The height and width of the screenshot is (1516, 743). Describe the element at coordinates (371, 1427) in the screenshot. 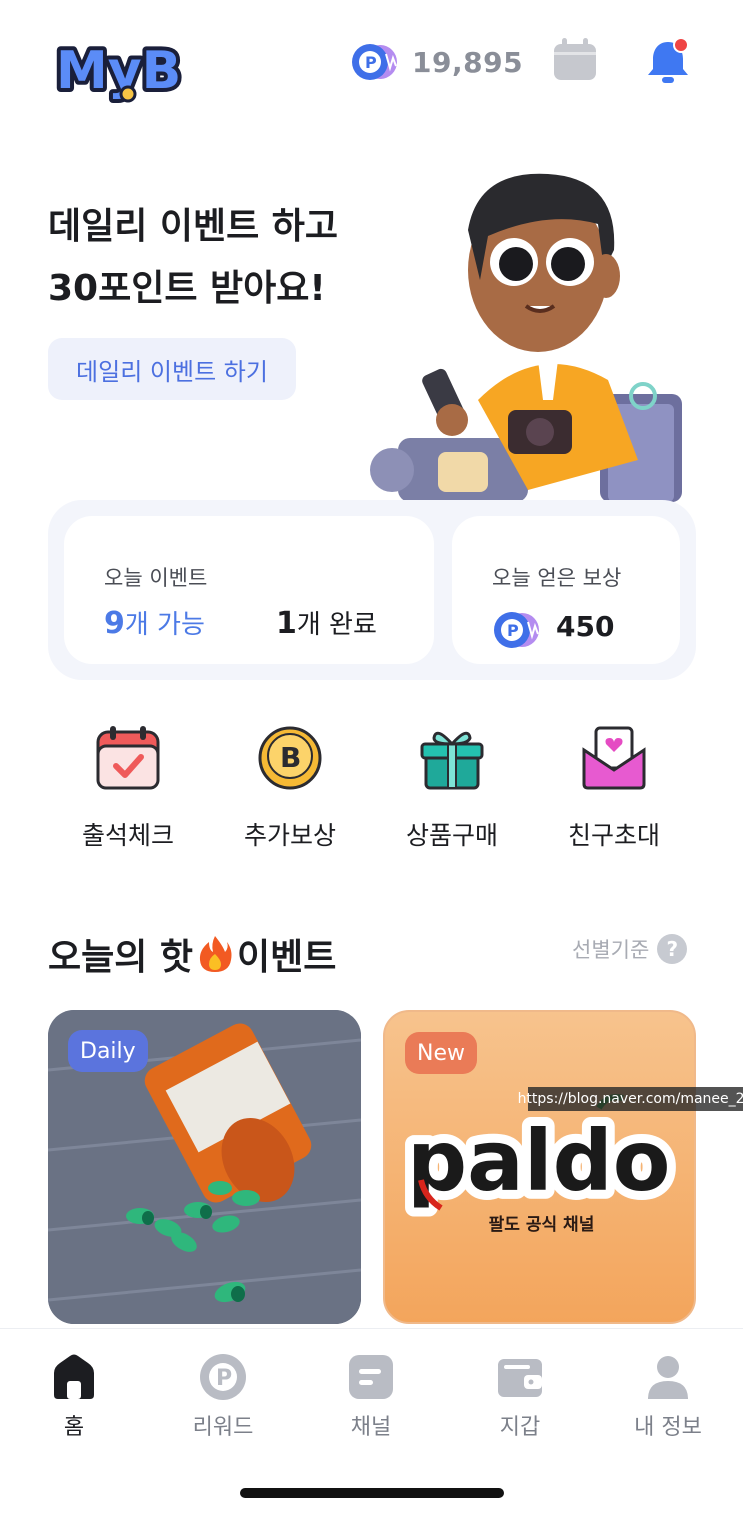

I see `nav-label: 채널` at that location.